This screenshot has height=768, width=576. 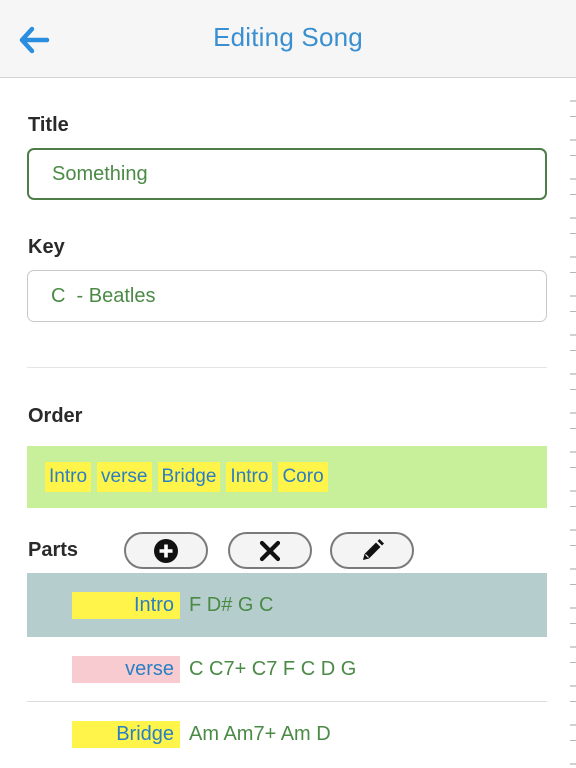 I want to click on part-row-intro: Intro F D# G C, so click(x=287, y=605).